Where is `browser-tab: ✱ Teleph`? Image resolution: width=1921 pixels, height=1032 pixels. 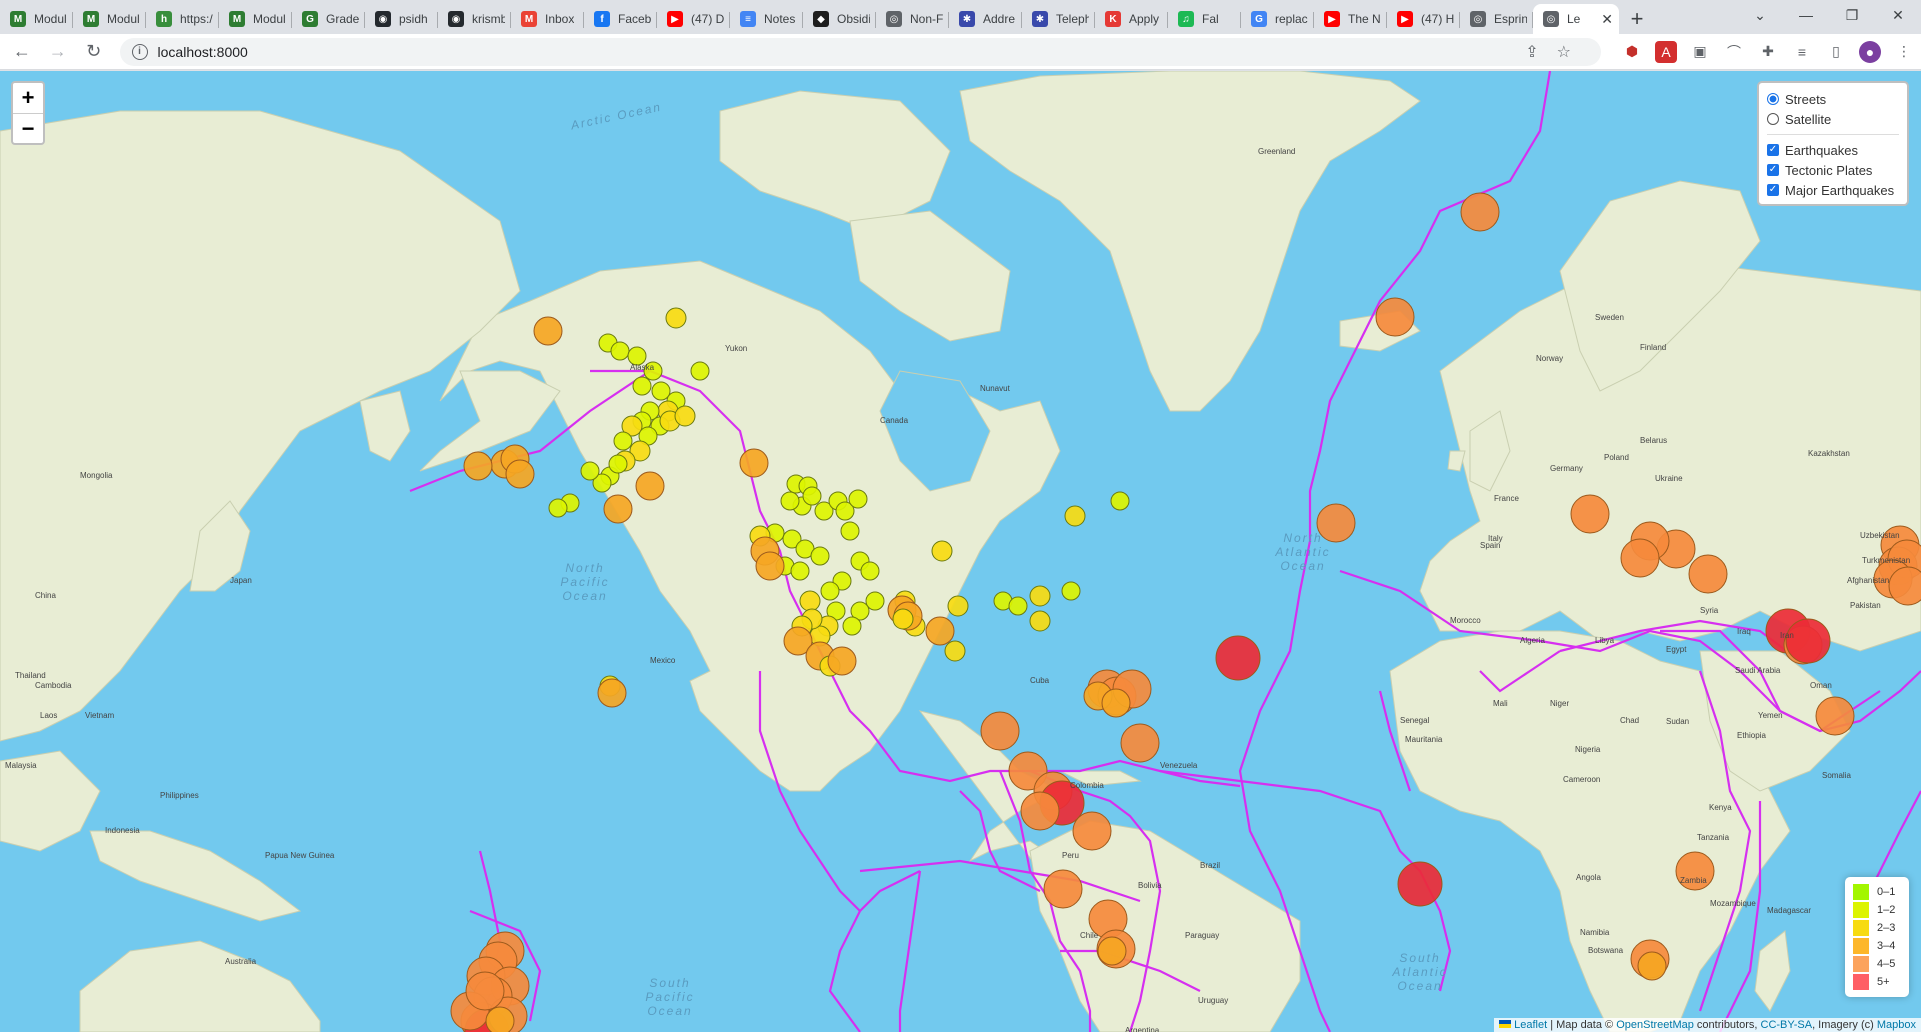
browser-tab: ✱ Teleph is located at coordinates (1058, 19).